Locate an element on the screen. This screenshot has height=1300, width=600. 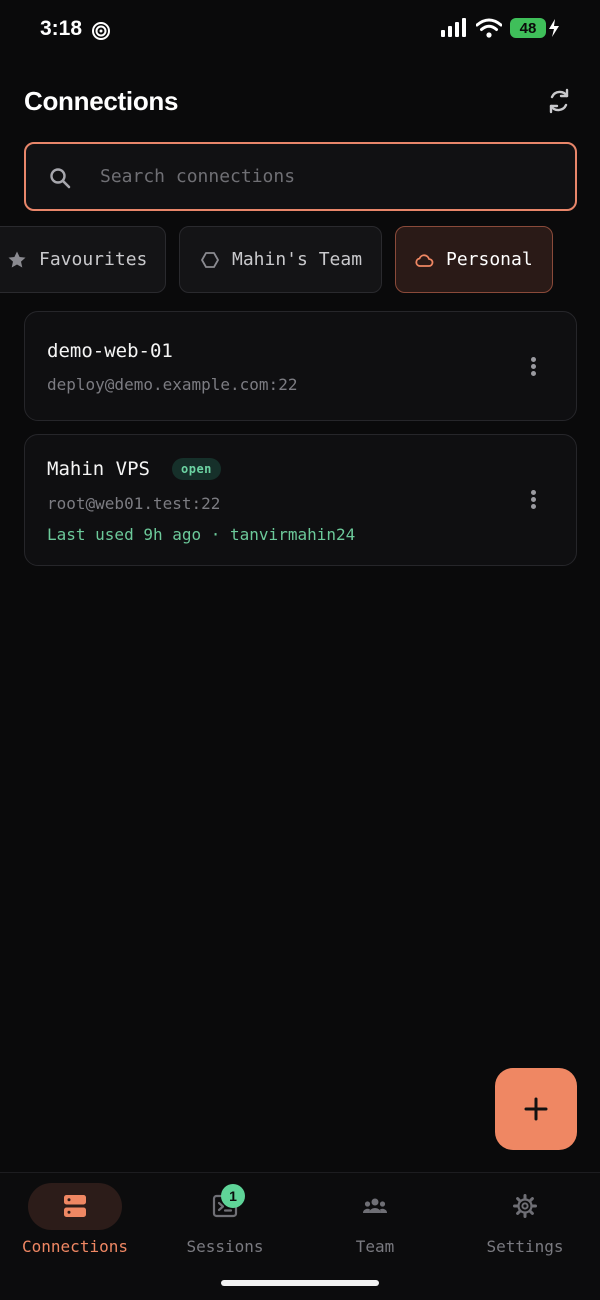
status-bar: 3:18 48 is located at coordinates (300, 31).